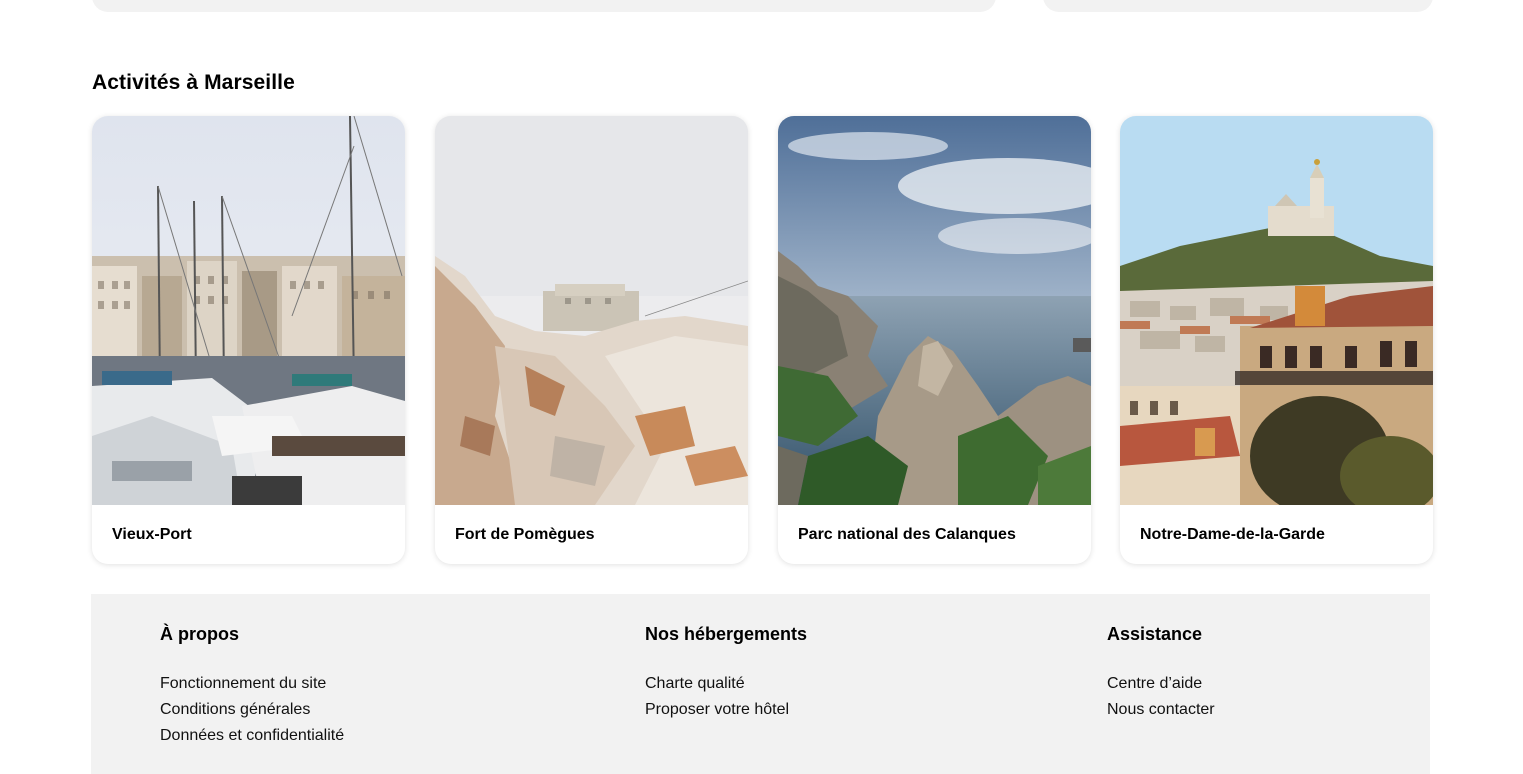  Describe the element at coordinates (252, 736) in the screenshot. I see `footer-link-confidentialite: Données et confidentialité` at that location.